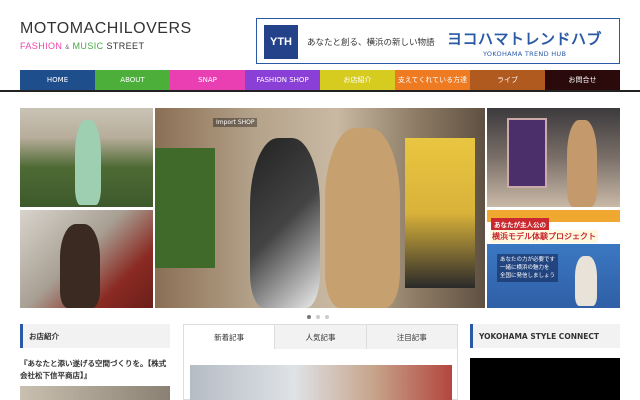 This screenshot has height=400, width=640. I want to click on site-title: MOTOMACHILOVERS, so click(106, 29).